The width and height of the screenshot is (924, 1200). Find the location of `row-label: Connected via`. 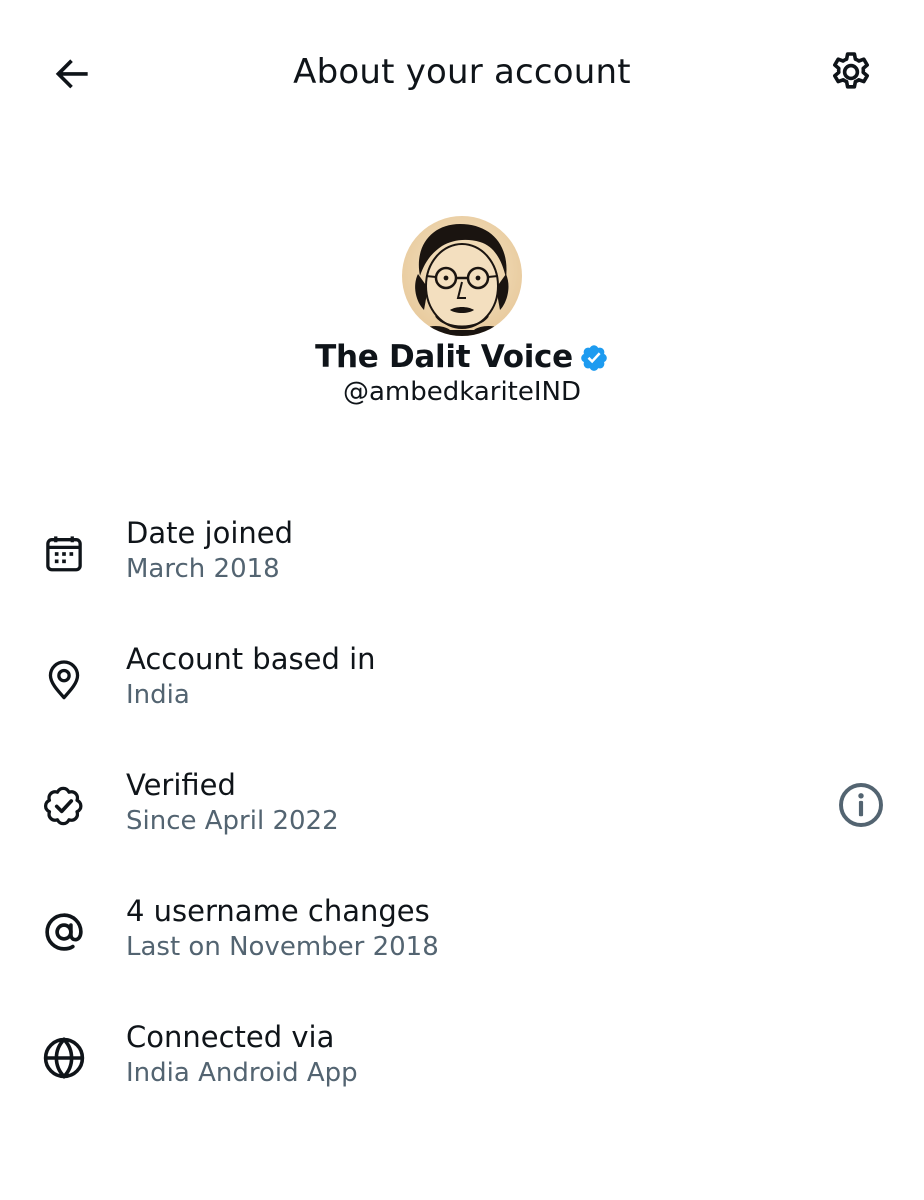

row-label: Connected via is located at coordinates (230, 1037).